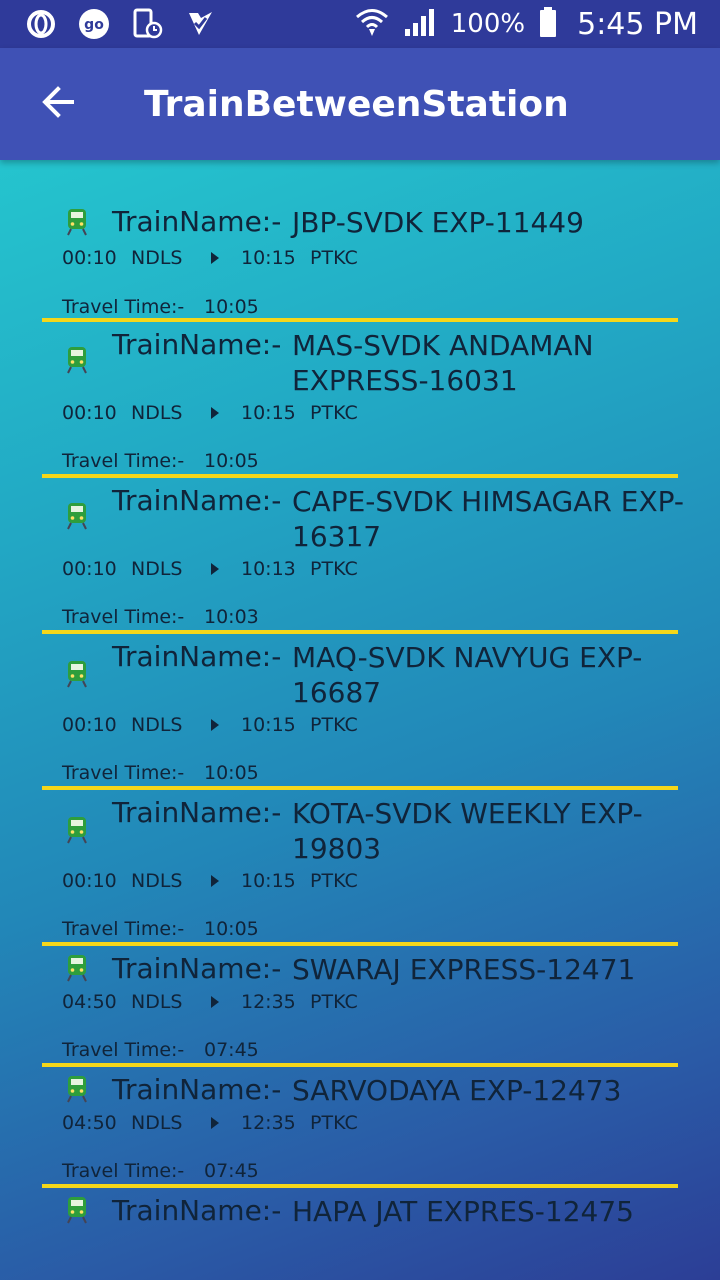 The width and height of the screenshot is (720, 1280). What do you see at coordinates (467, 675) in the screenshot?
I see `train-name: MAQ-SVDK NAVYUG EXP-16687` at bounding box center [467, 675].